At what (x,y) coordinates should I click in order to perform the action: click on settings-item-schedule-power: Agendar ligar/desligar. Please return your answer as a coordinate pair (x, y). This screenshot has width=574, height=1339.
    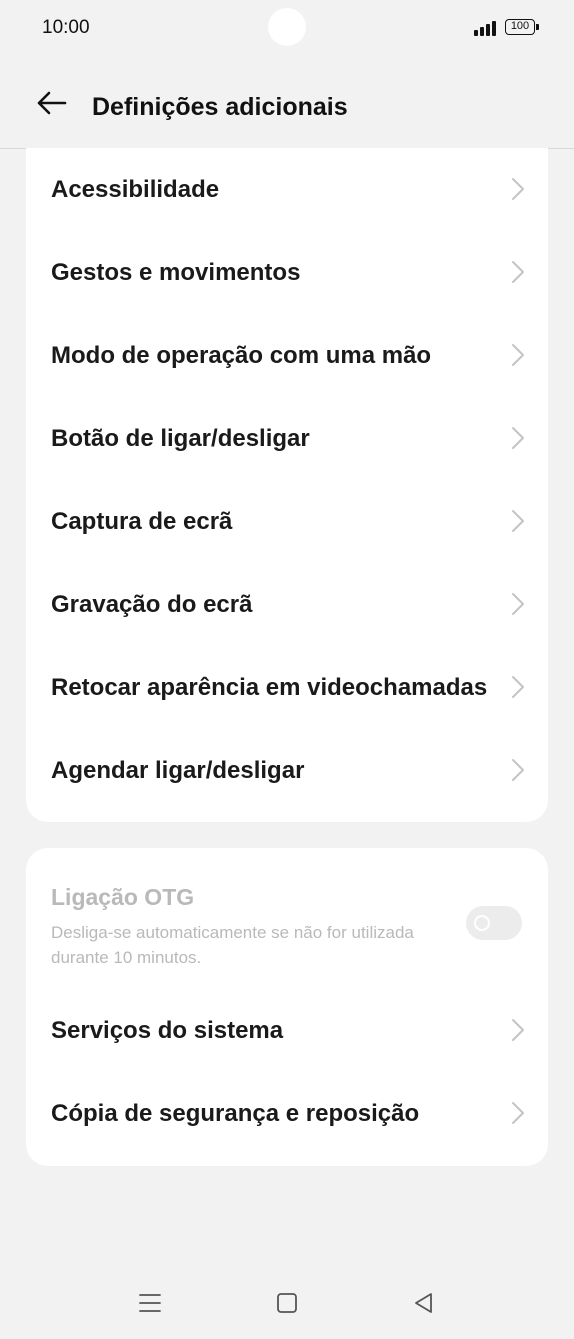
    Looking at the image, I should click on (287, 770).